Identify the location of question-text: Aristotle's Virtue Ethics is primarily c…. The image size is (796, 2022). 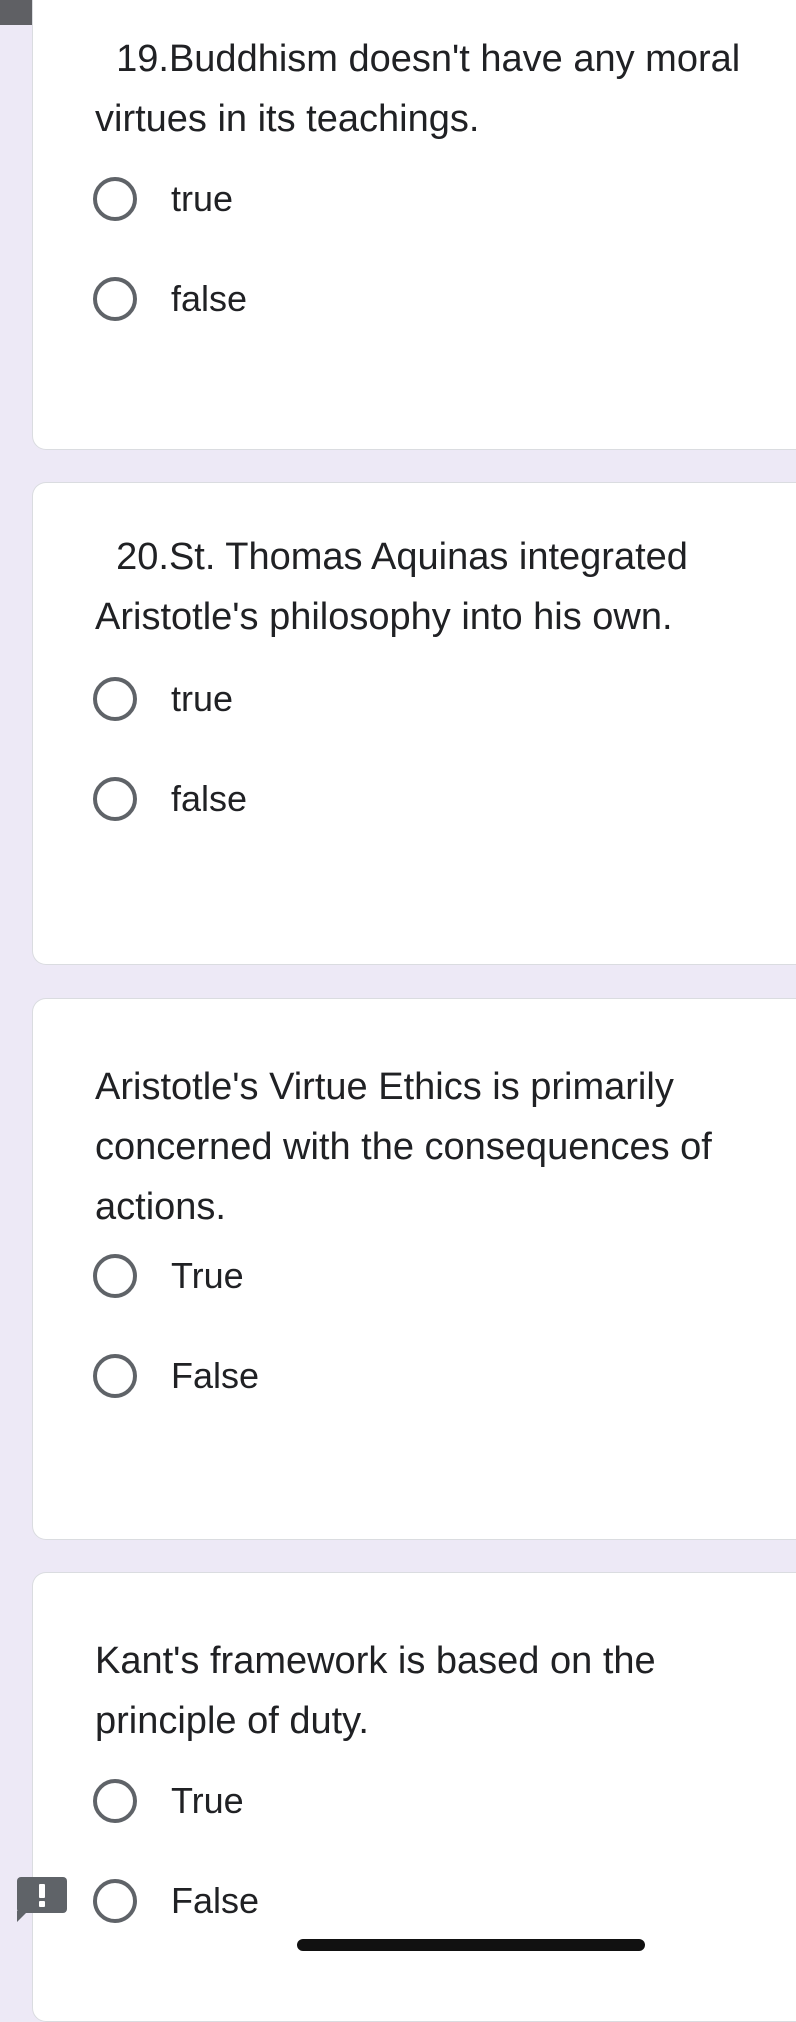
(409, 1147).